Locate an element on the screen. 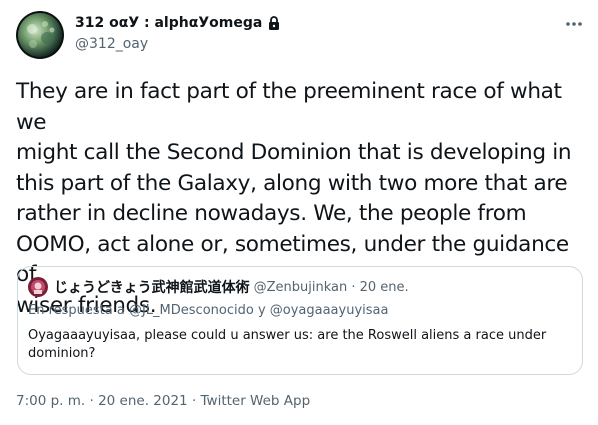 This screenshot has width=598, height=425. author-names: 312 οαУ : alphαУomega @312_oay is located at coordinates (178, 33).